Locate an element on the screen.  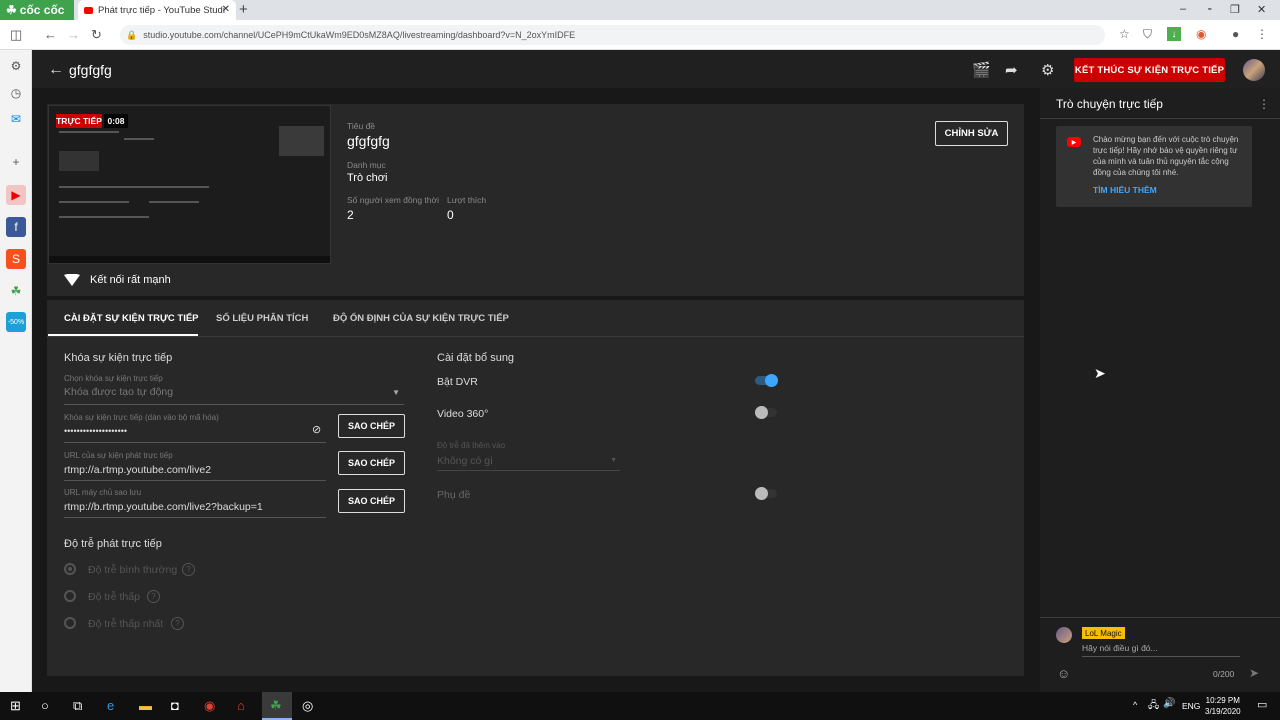
copy-key-button: SAO CHÉP is located at coordinates (371, 426).